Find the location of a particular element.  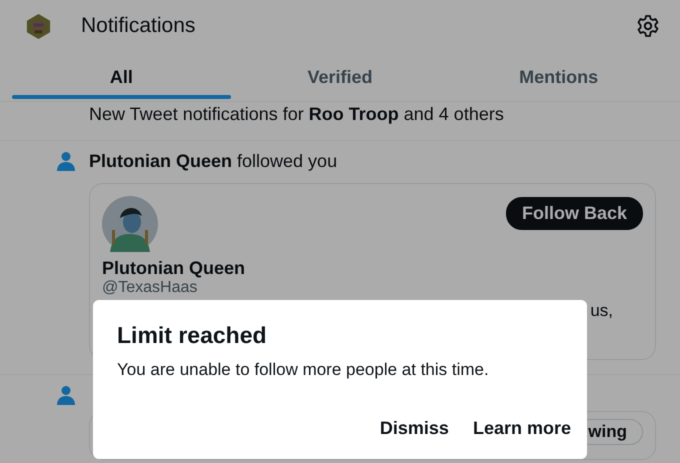

profile-handle: @TexasHaas is located at coordinates (150, 288).